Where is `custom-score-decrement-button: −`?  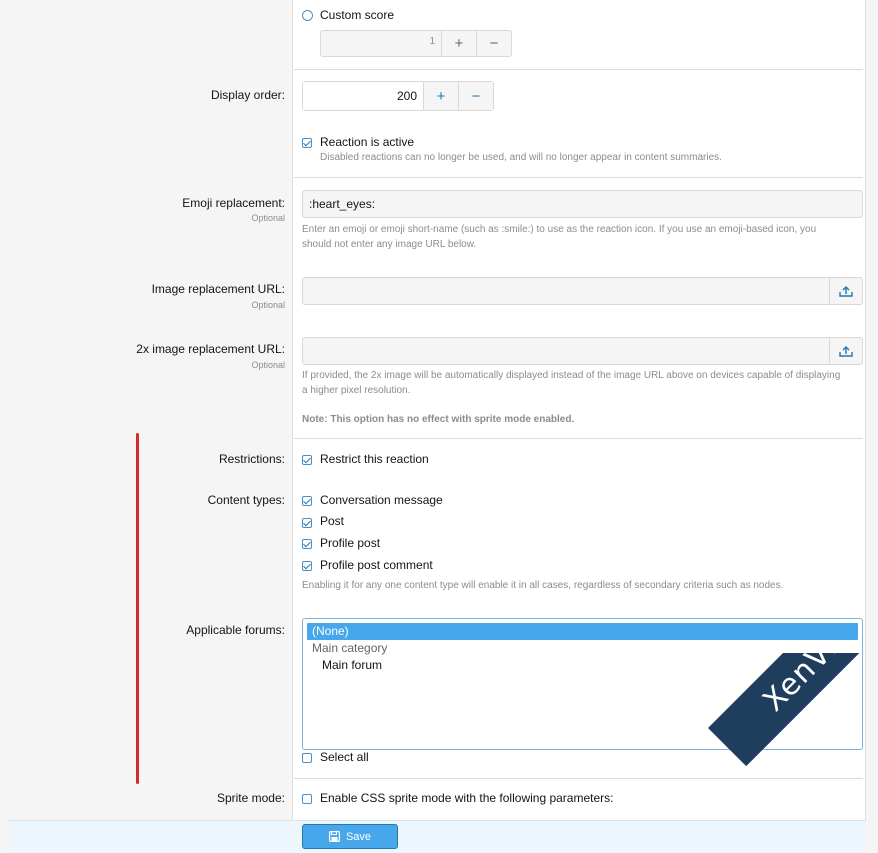 custom-score-decrement-button: − is located at coordinates (493, 43).